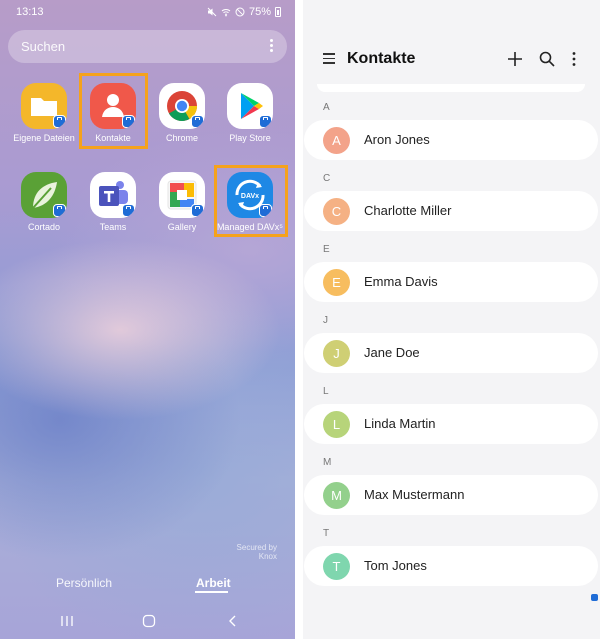 The width and height of the screenshot is (600, 639). I want to click on davx-highlight-frame, so click(251, 201).